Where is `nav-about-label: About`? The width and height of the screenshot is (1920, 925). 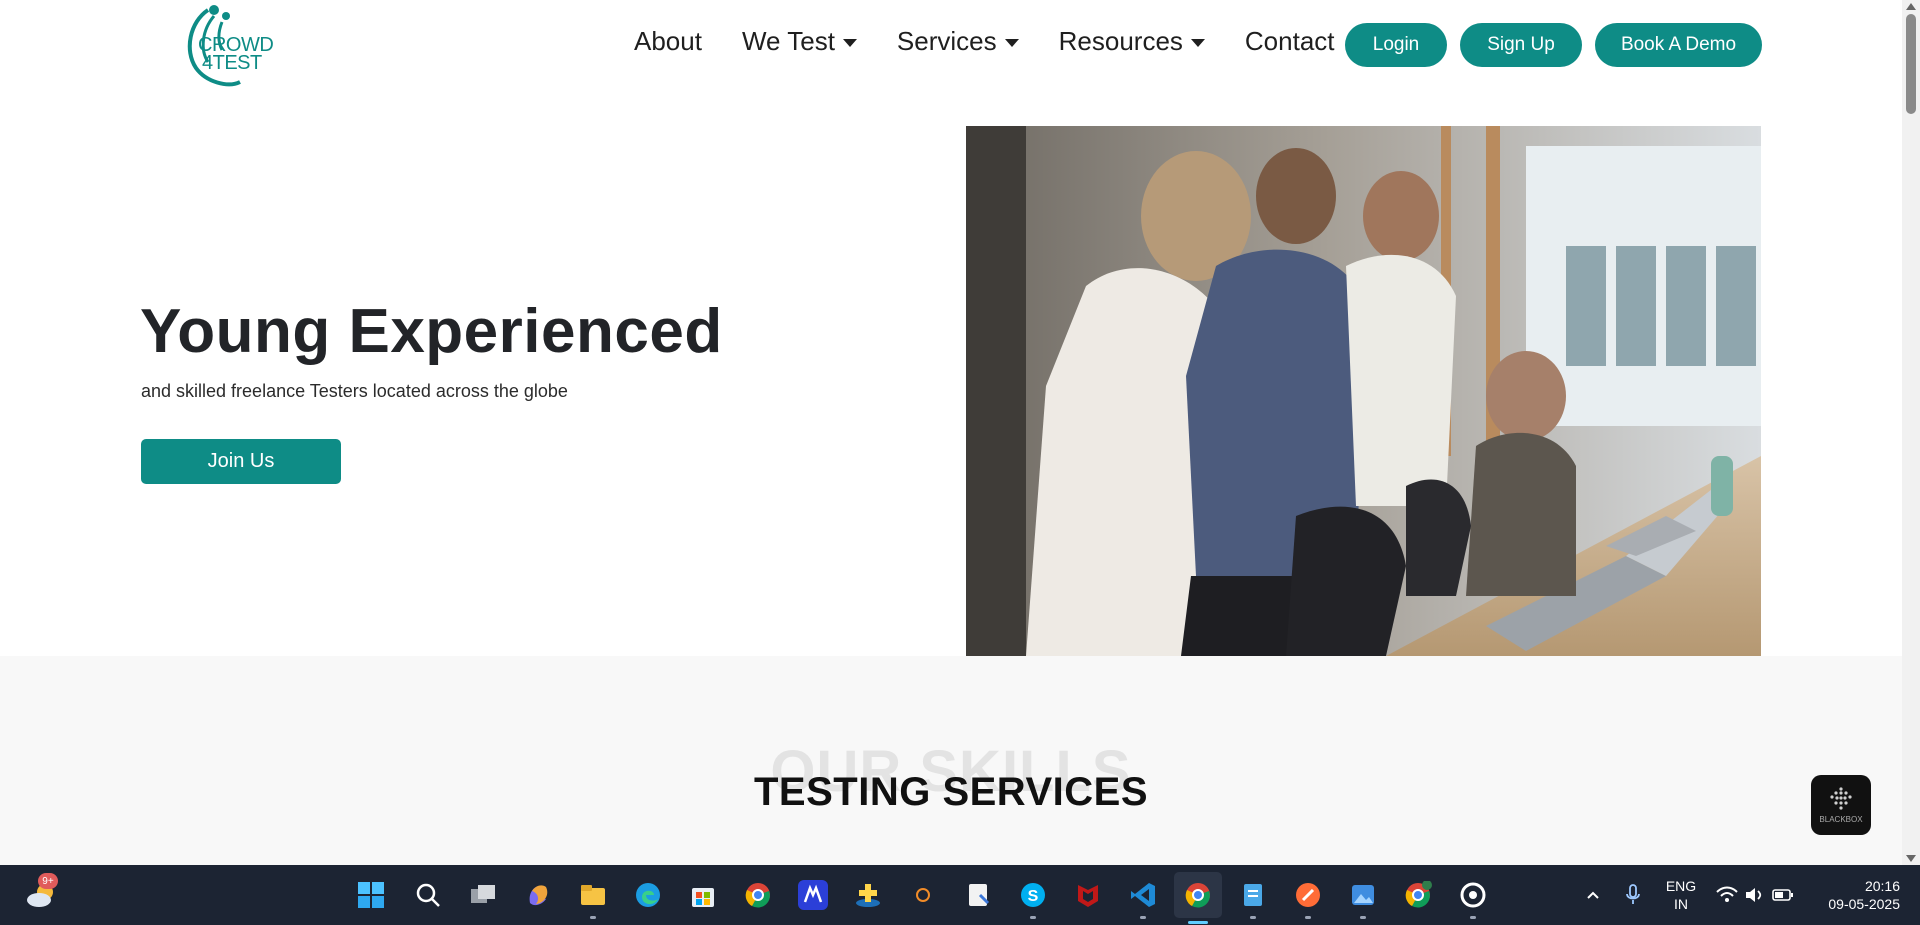
nav-about-label: About is located at coordinates (668, 41).